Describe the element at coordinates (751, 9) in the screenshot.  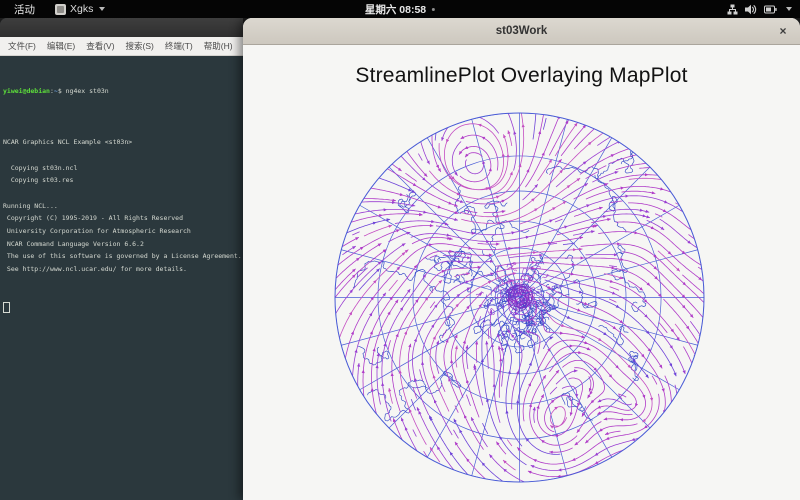
I see `volume-icon` at that location.